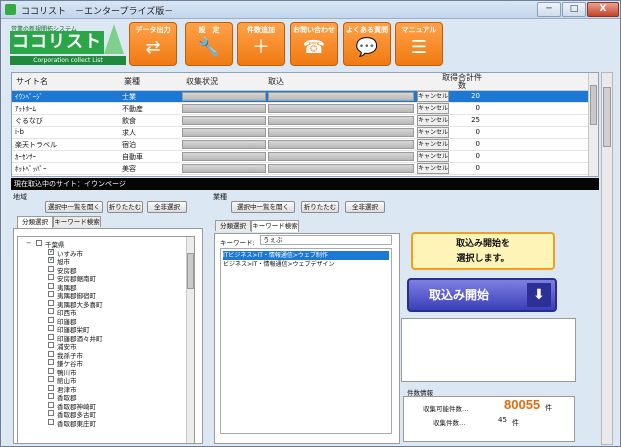 This screenshot has width=621, height=447. I want to click on tree-item-label: 香取郡, so click(67, 398).